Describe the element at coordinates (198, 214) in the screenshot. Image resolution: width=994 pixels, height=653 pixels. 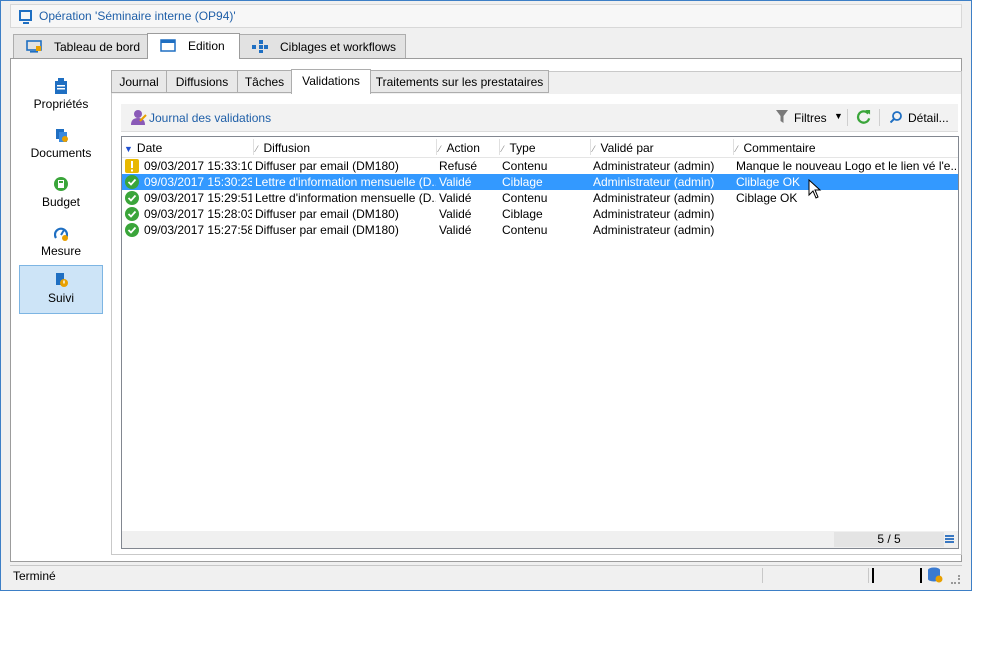
I see `cell-date: 09/03/2017 15:28:03` at that location.